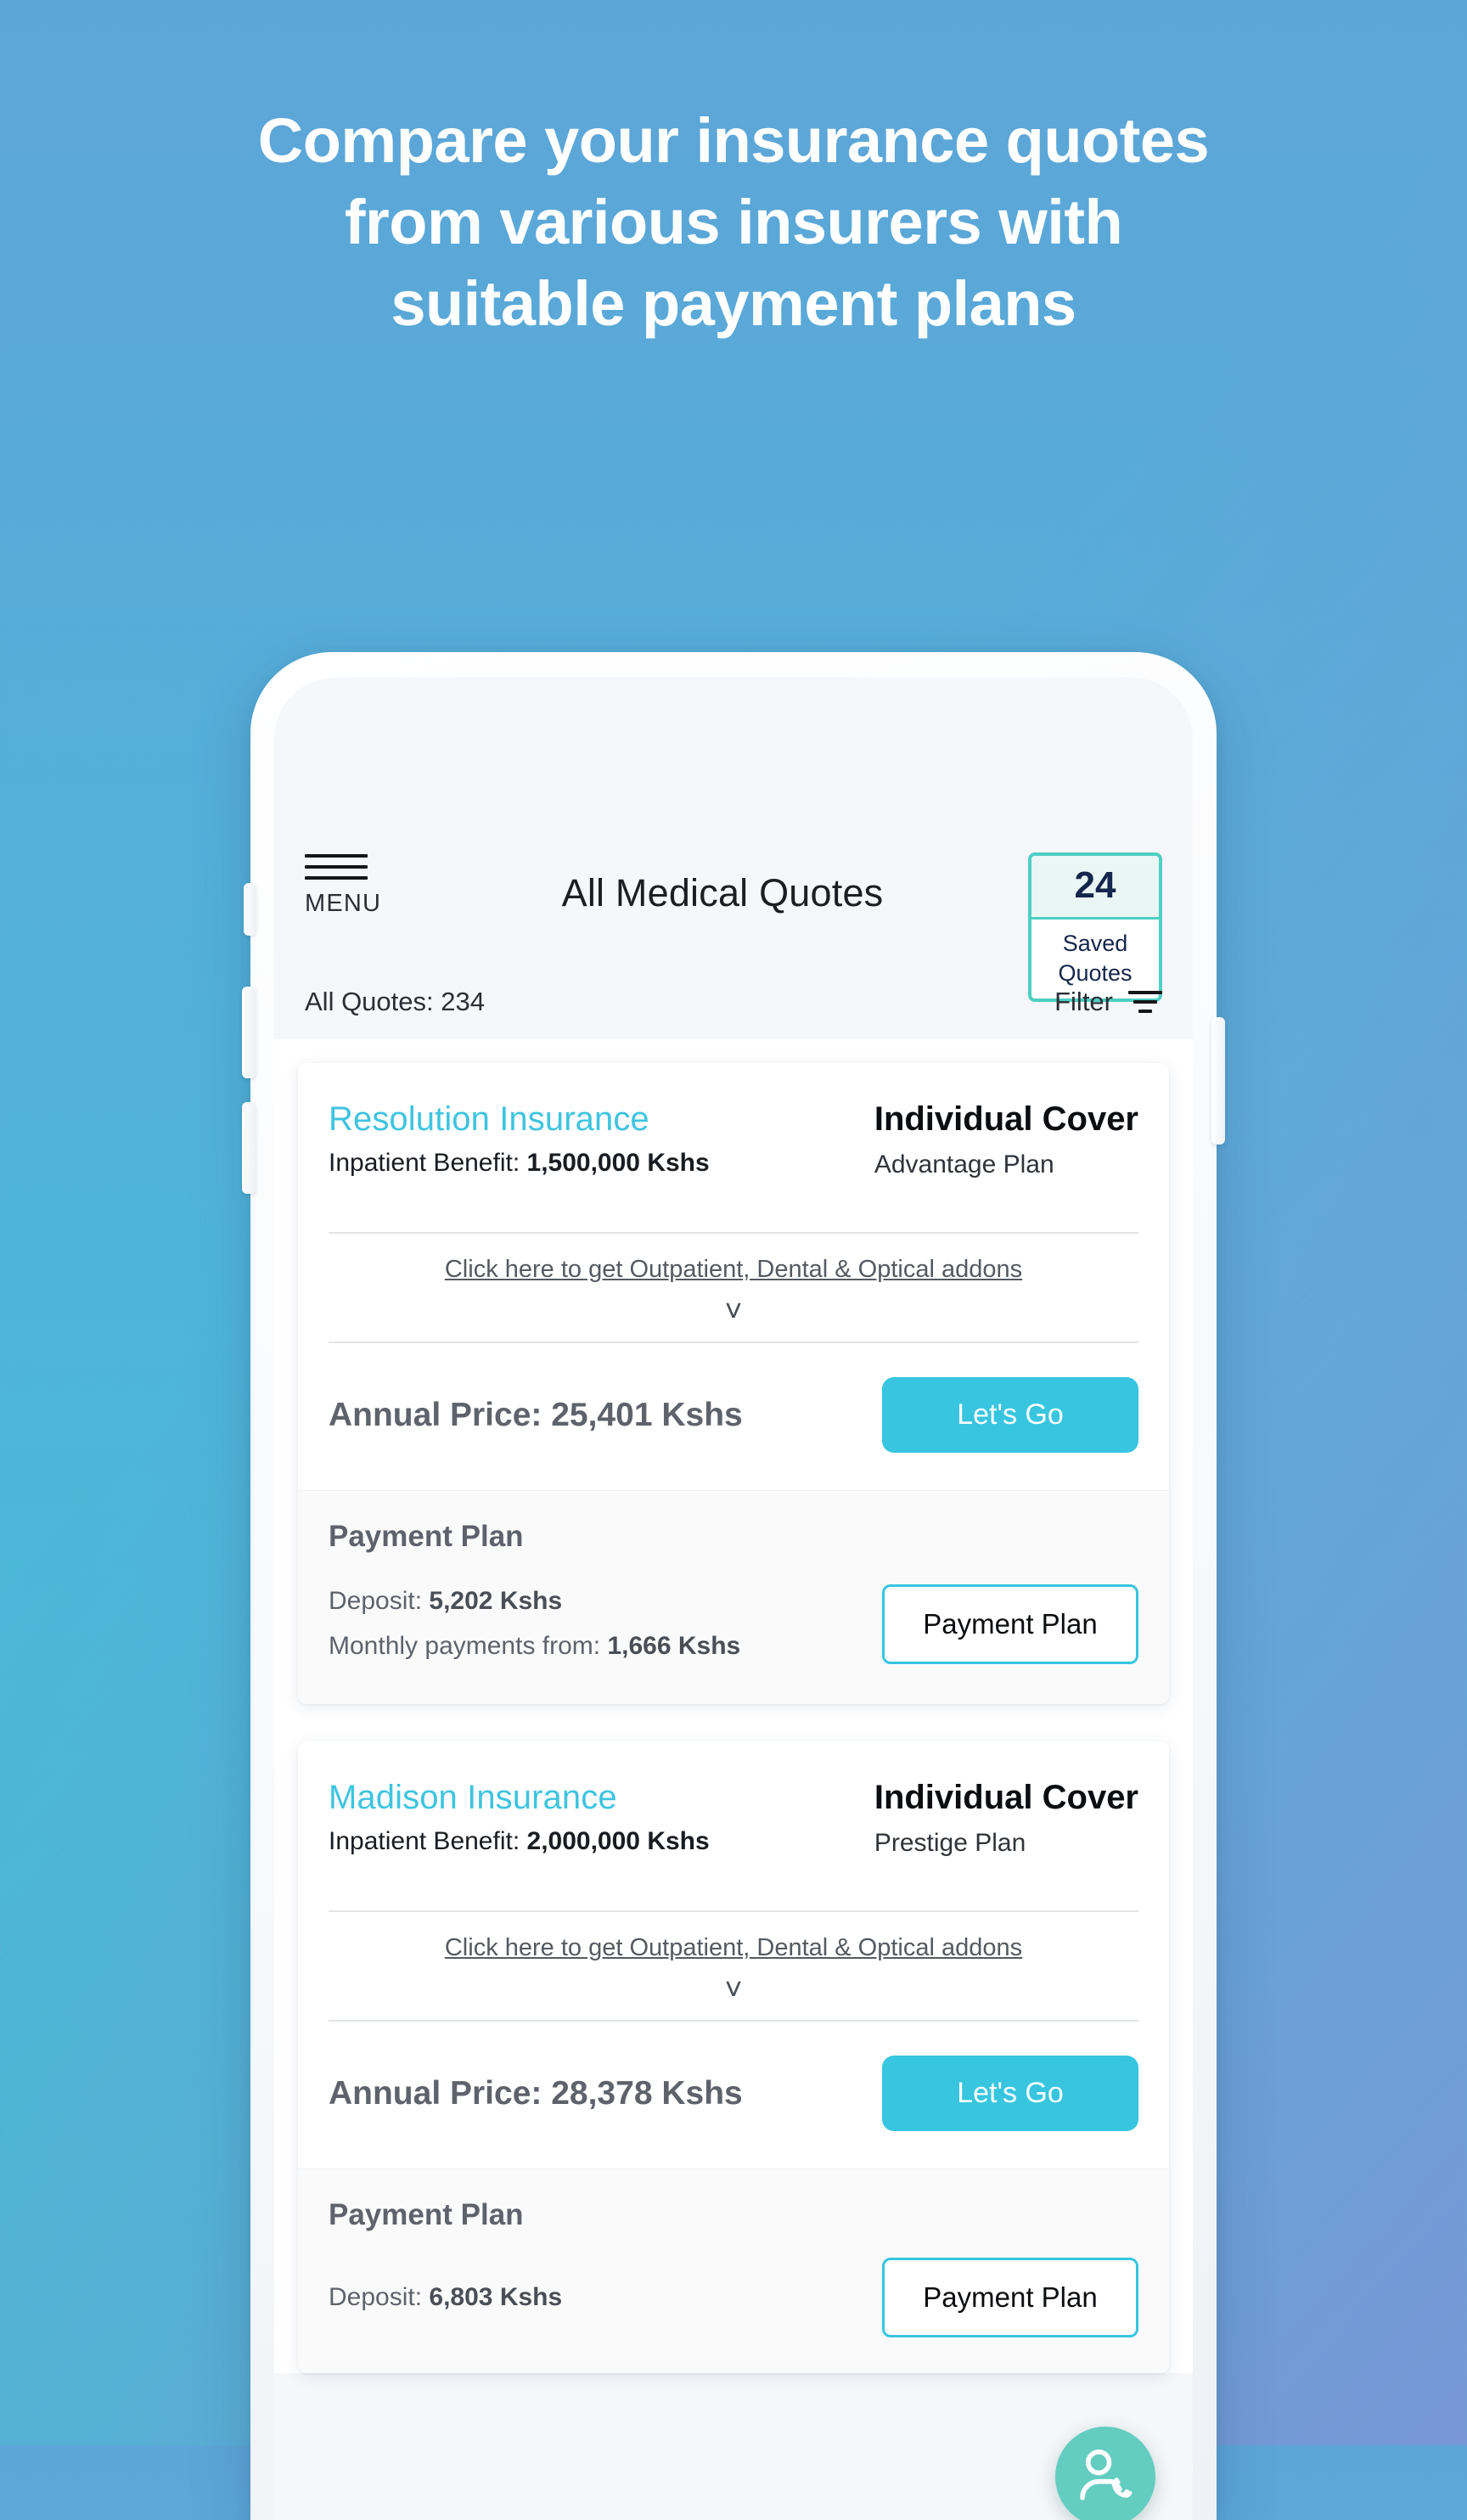 The width and height of the screenshot is (1467, 2520). I want to click on payment-plan-details: Deposit: 6,803 Kshs, so click(446, 2297).